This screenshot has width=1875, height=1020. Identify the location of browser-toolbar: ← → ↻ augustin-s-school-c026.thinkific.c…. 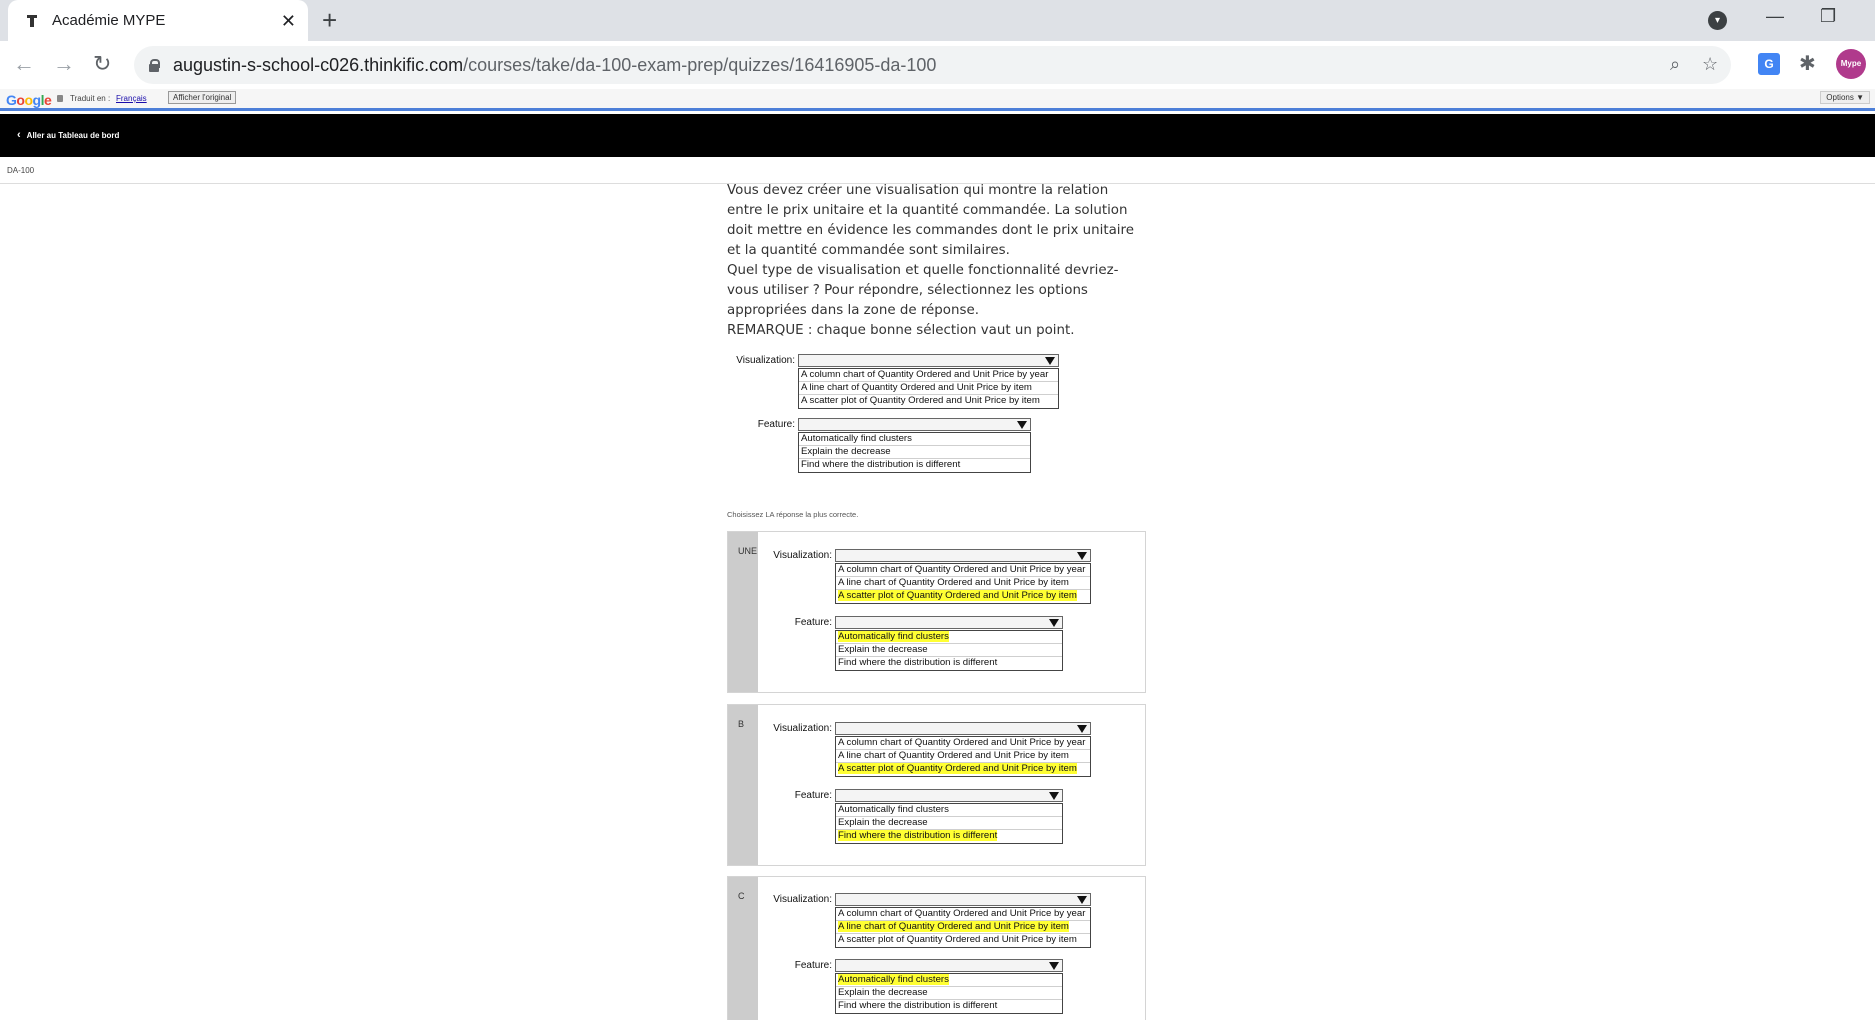
(937, 65).